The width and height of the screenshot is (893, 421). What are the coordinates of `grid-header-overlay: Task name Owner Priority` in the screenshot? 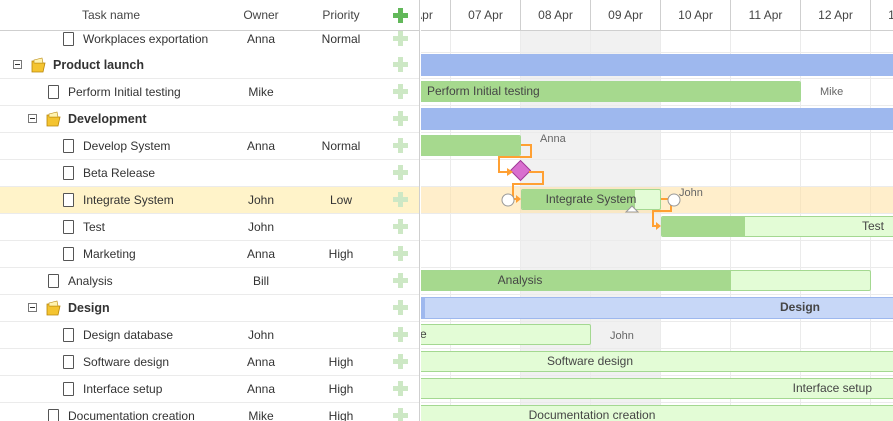 It's located at (209, 15).